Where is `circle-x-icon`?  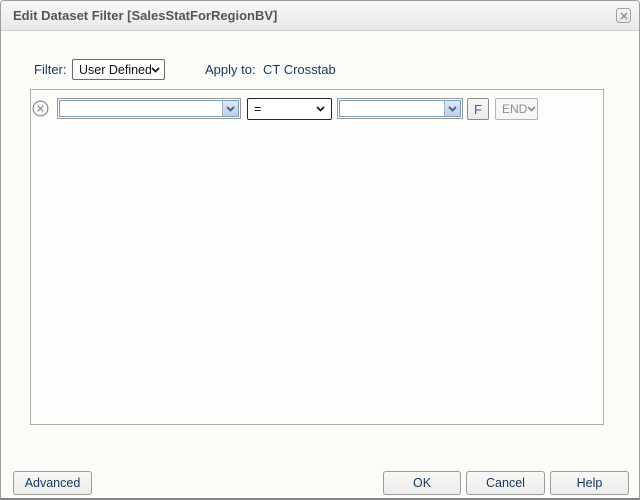 circle-x-icon is located at coordinates (40, 110).